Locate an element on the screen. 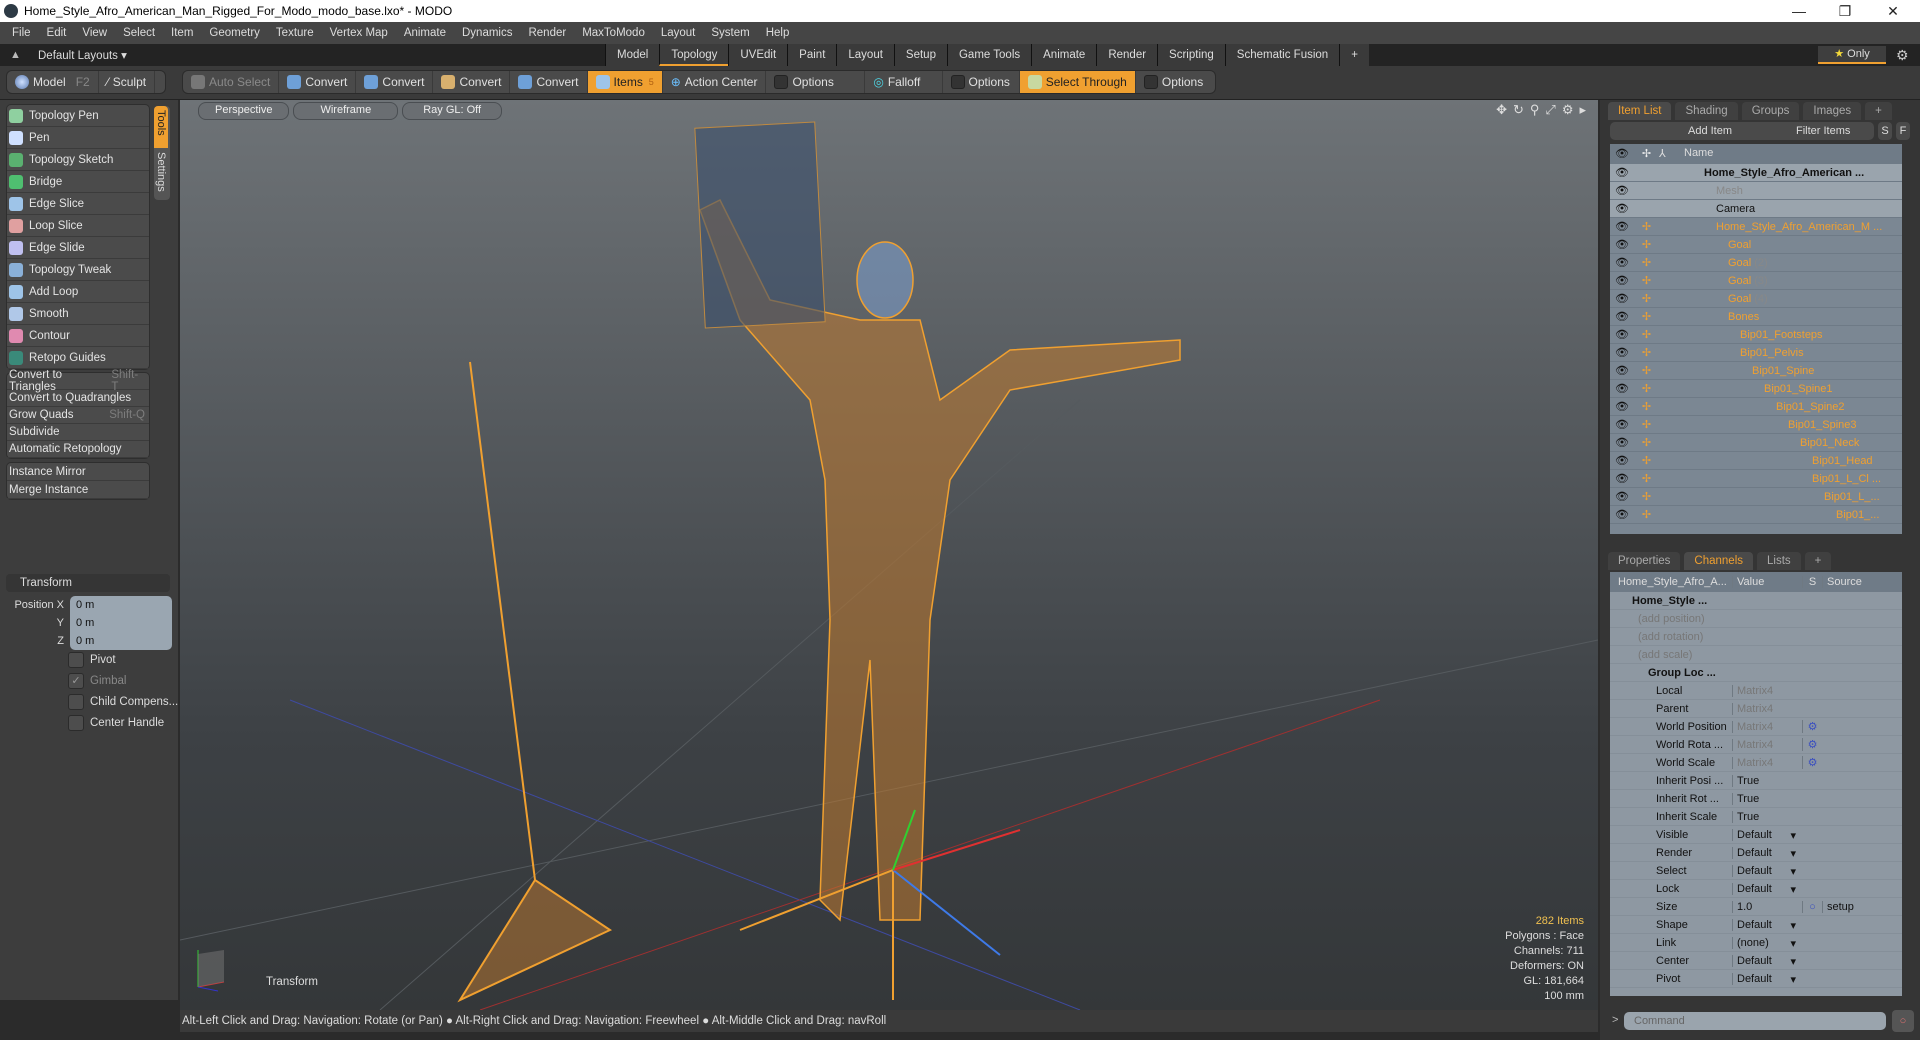  close-button: ✕ is located at coordinates (1893, 11).